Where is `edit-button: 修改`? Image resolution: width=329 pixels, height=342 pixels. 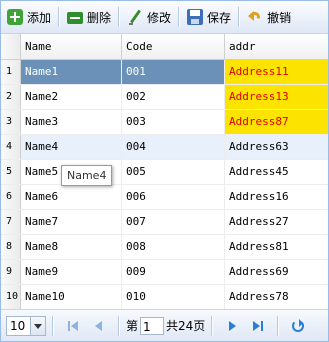 edit-button: 修改 is located at coordinates (149, 17).